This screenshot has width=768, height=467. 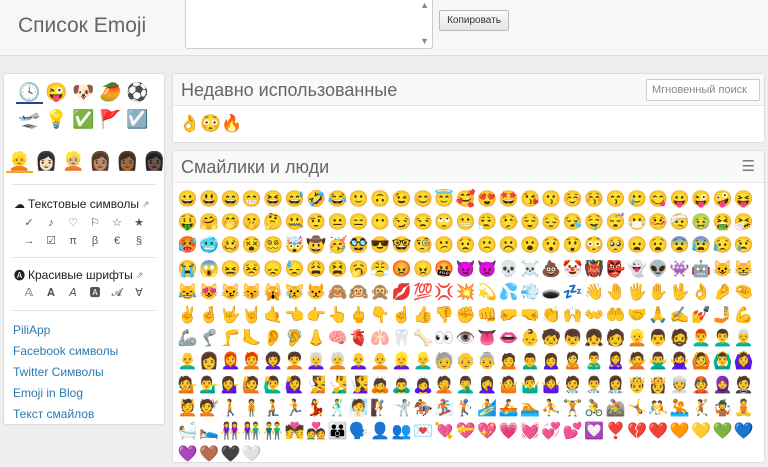 What do you see at coordinates (703, 90) in the screenshot?
I see `instant-search-input` at bounding box center [703, 90].